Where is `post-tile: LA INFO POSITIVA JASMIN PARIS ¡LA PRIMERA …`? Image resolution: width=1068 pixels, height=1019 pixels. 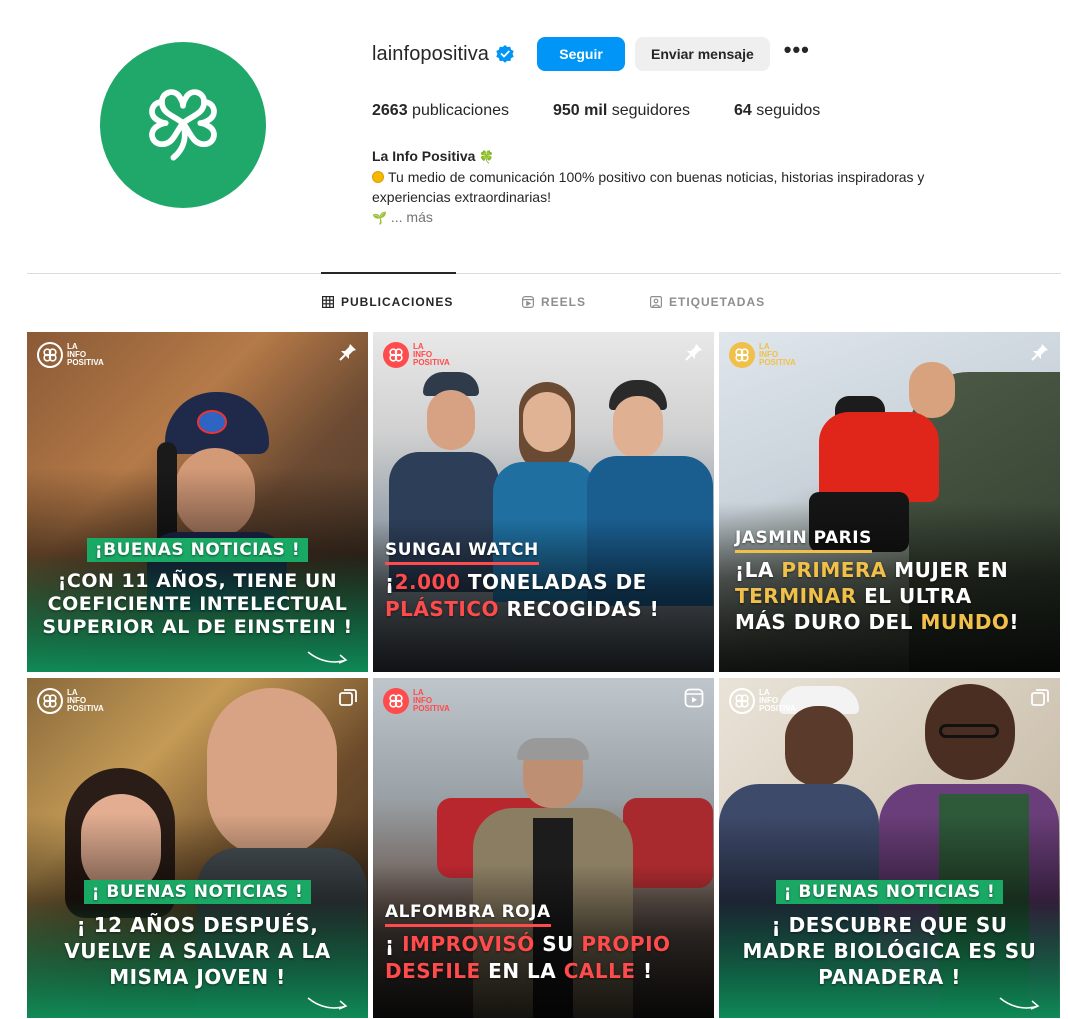
post-tile: LA INFO POSITIVA JASMIN PARIS ¡LA PRIMERA … is located at coordinates (889, 502).